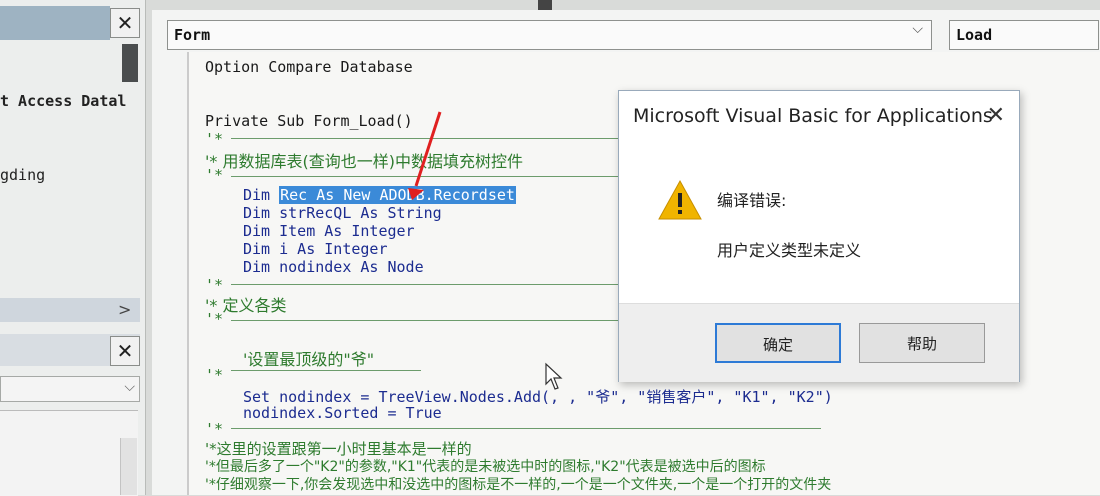 This screenshot has width=1100, height=496. What do you see at coordinates (130, 63) in the screenshot?
I see `panel-scrollbar` at bounding box center [130, 63].